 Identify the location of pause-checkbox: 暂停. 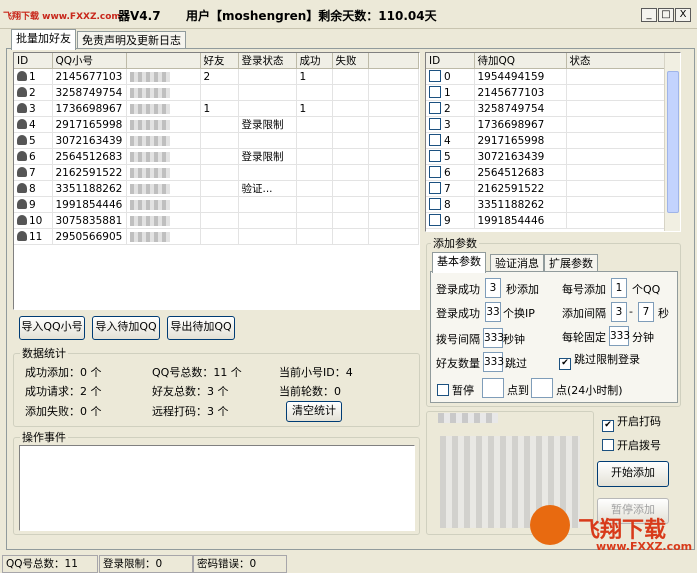
(455, 390).